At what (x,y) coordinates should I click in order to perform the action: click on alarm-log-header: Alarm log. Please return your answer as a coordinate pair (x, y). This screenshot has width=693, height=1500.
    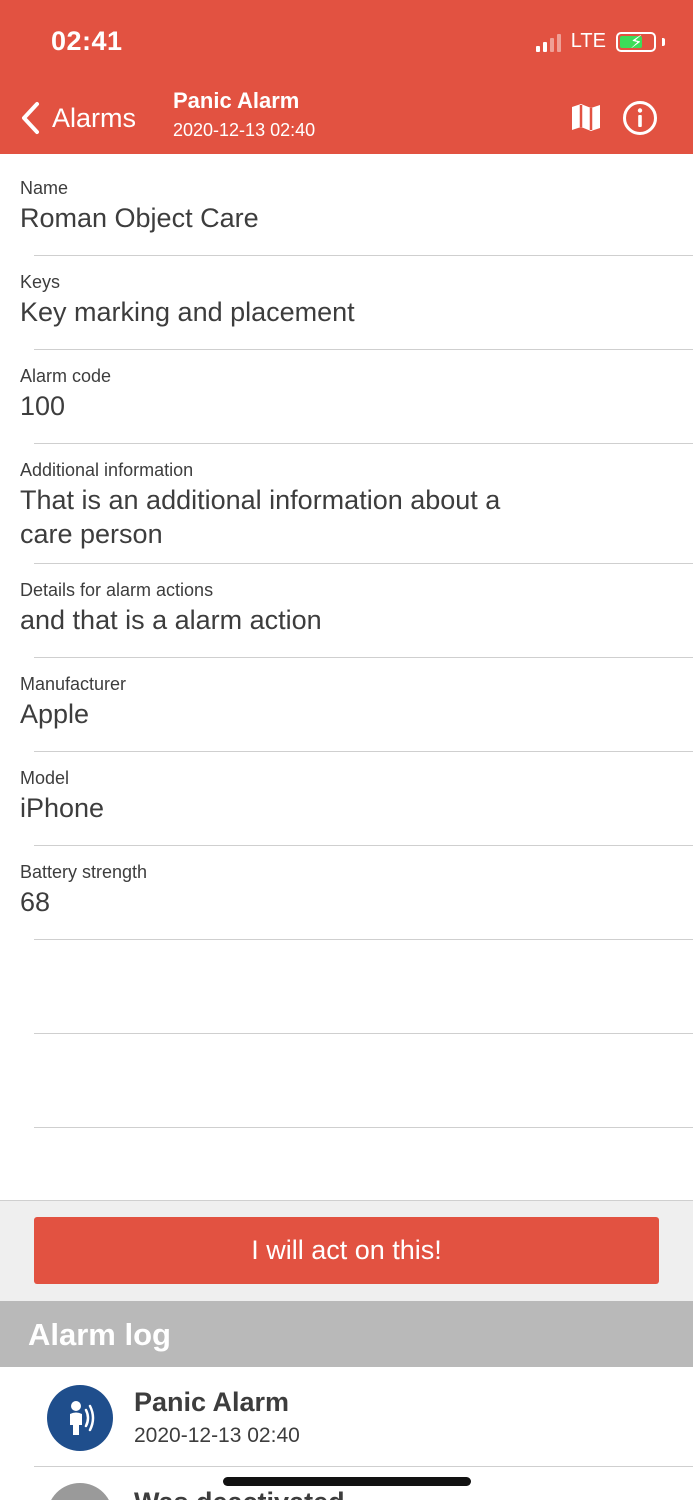
    Looking at the image, I should click on (346, 1334).